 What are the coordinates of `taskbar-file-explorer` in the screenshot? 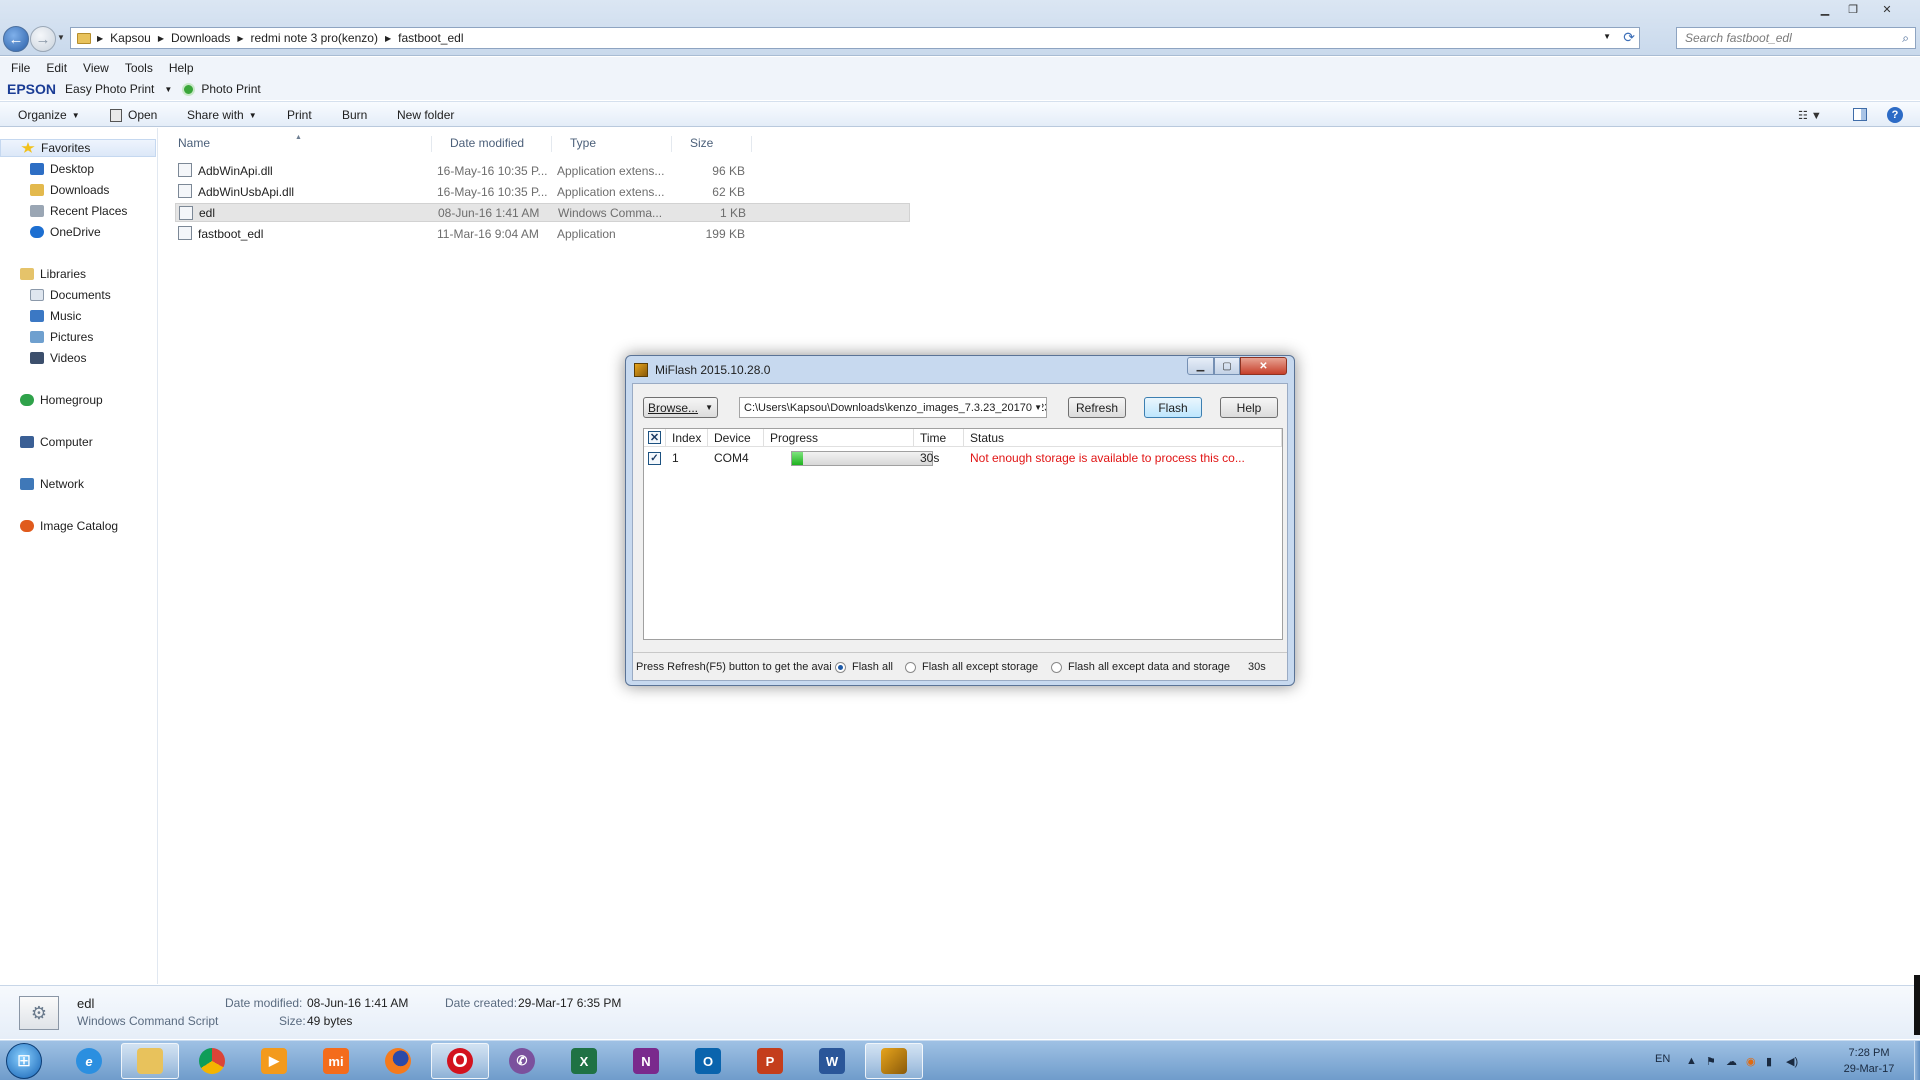 It's located at (150, 1061).